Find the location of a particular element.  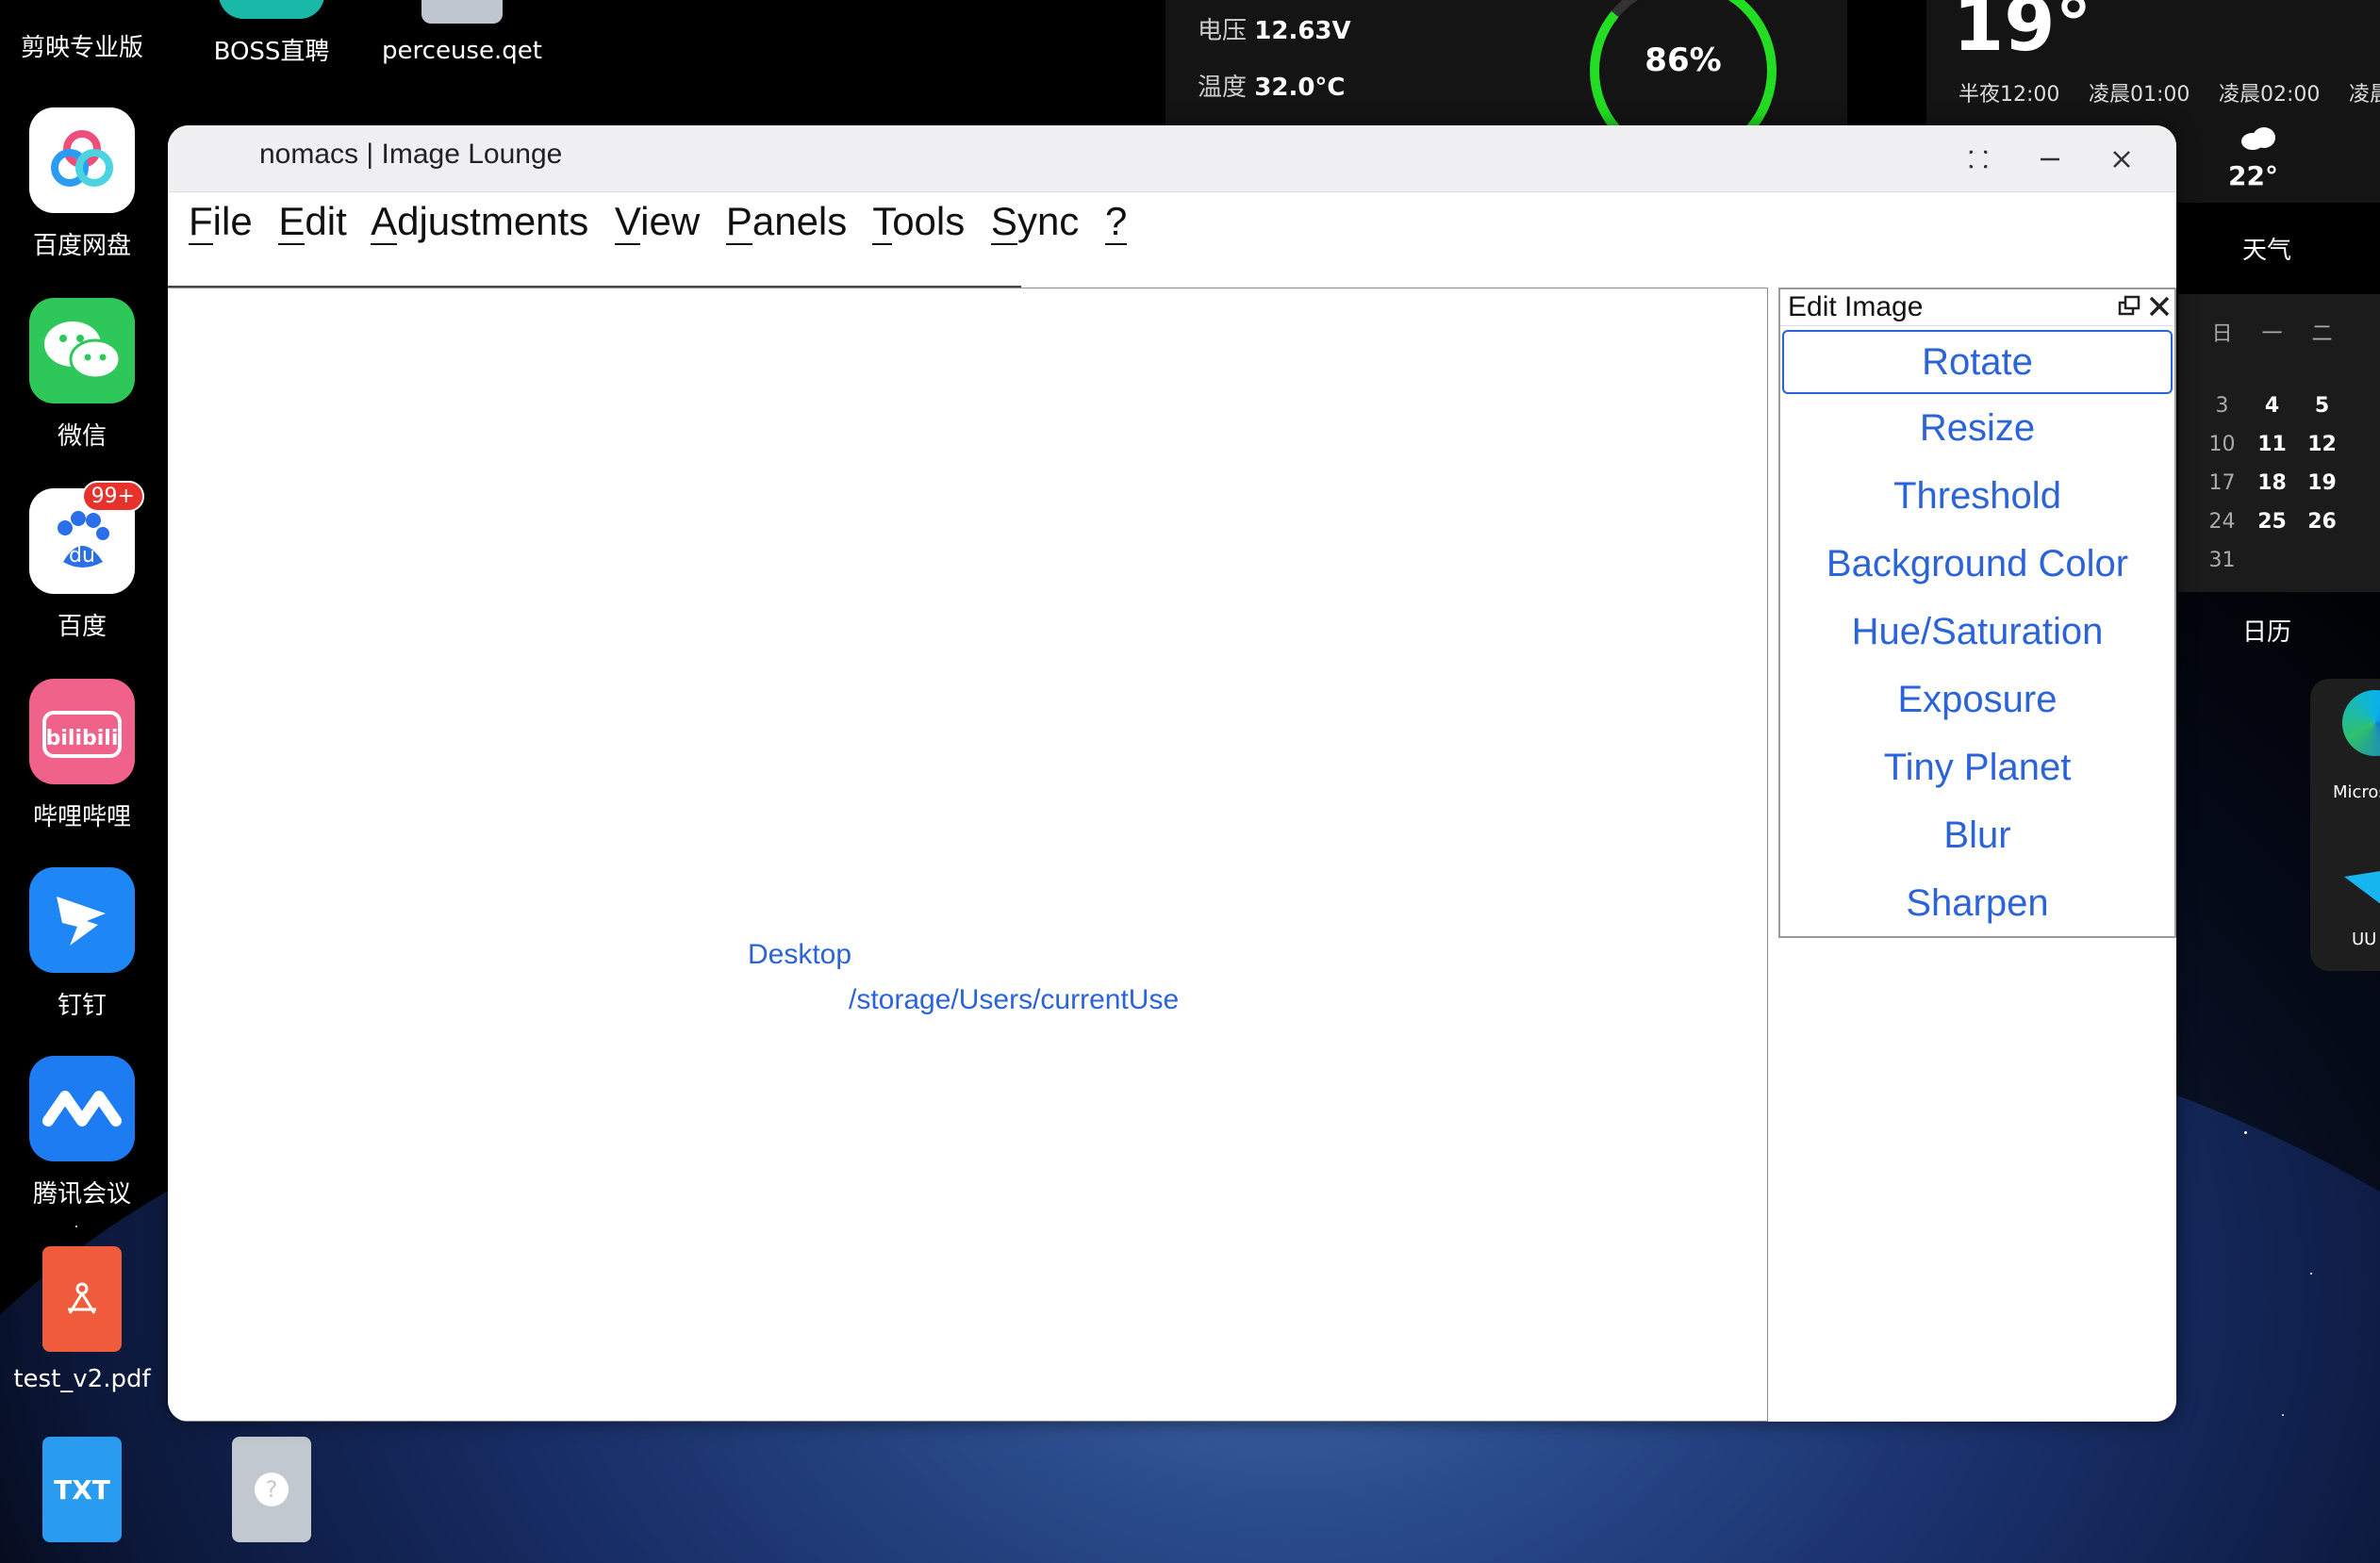

menu-adjustments: Adjustments is located at coordinates (479, 222).